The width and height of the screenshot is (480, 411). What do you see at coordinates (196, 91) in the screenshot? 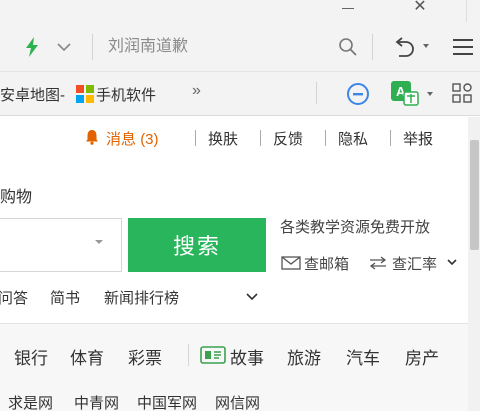
I see `bookmarks-more-button: »` at bounding box center [196, 91].